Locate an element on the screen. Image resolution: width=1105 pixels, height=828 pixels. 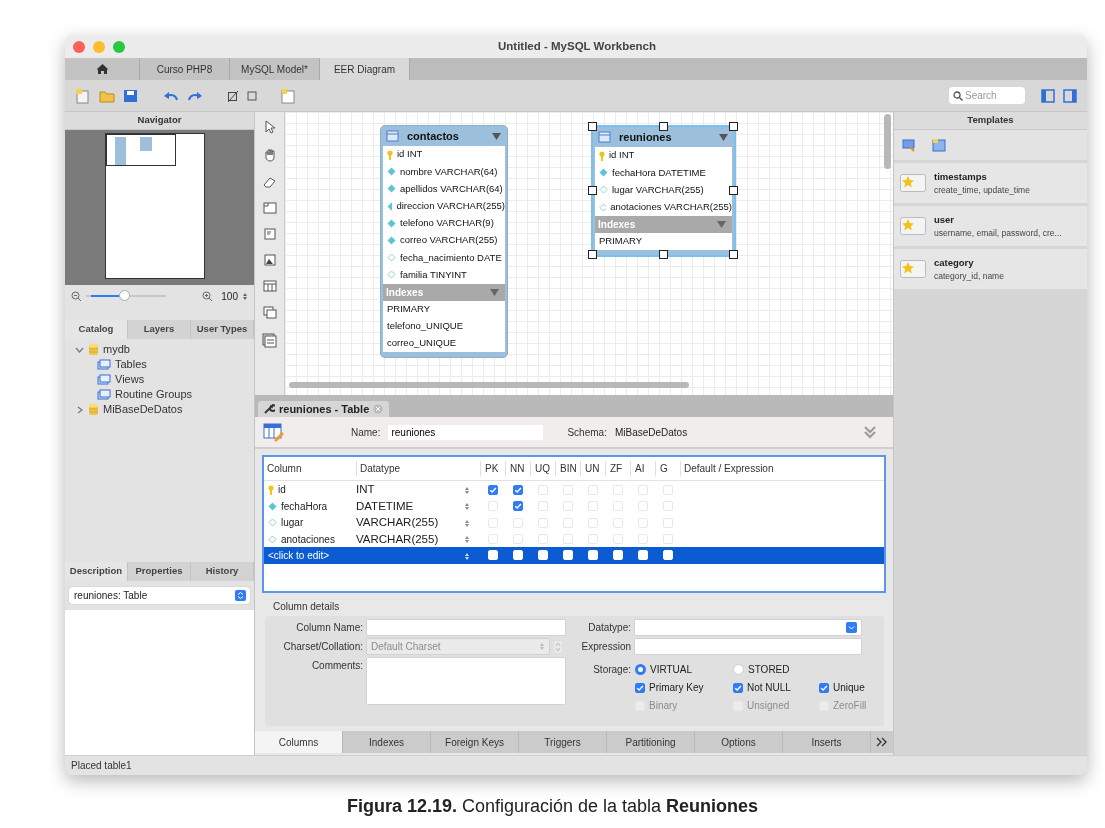
tree-item: Tables is located at coordinates (131, 364).